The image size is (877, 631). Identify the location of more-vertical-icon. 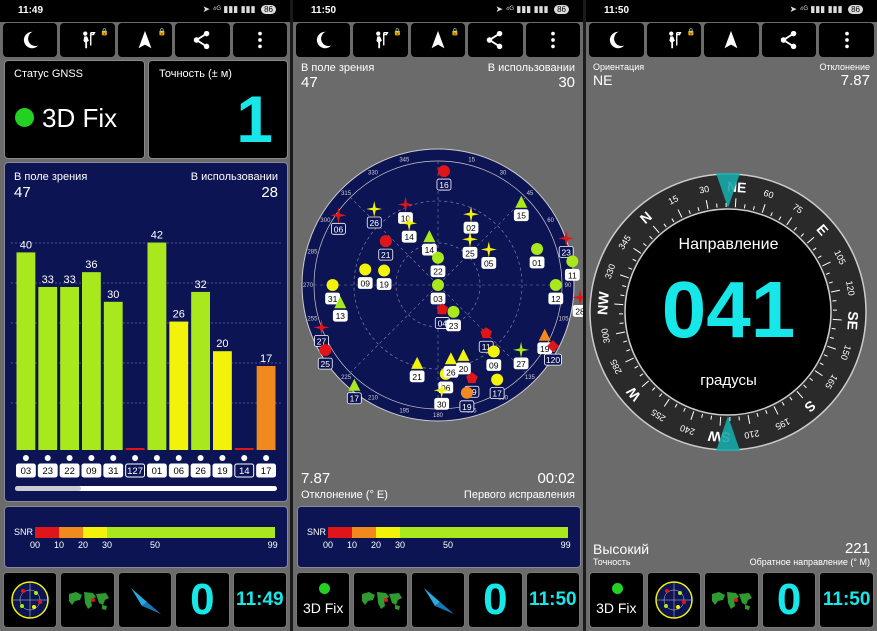
(259, 40).